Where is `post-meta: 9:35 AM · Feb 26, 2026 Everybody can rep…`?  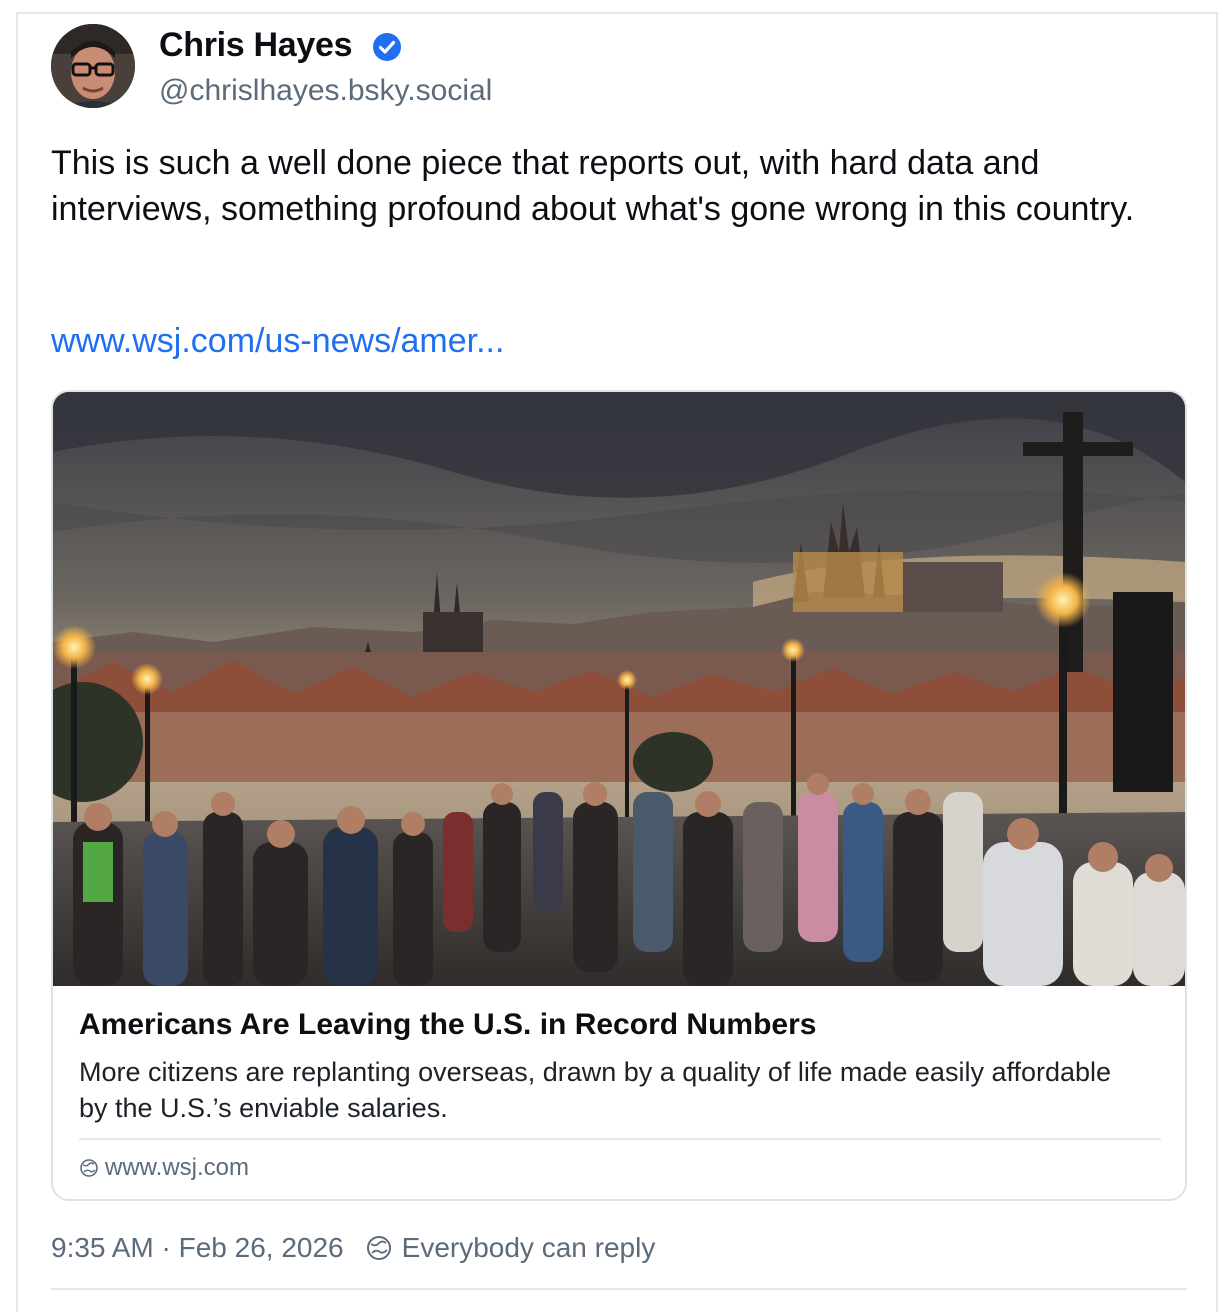 post-meta: 9:35 AM · Feb 26, 2026 Everybody can rep… is located at coordinates (353, 1248).